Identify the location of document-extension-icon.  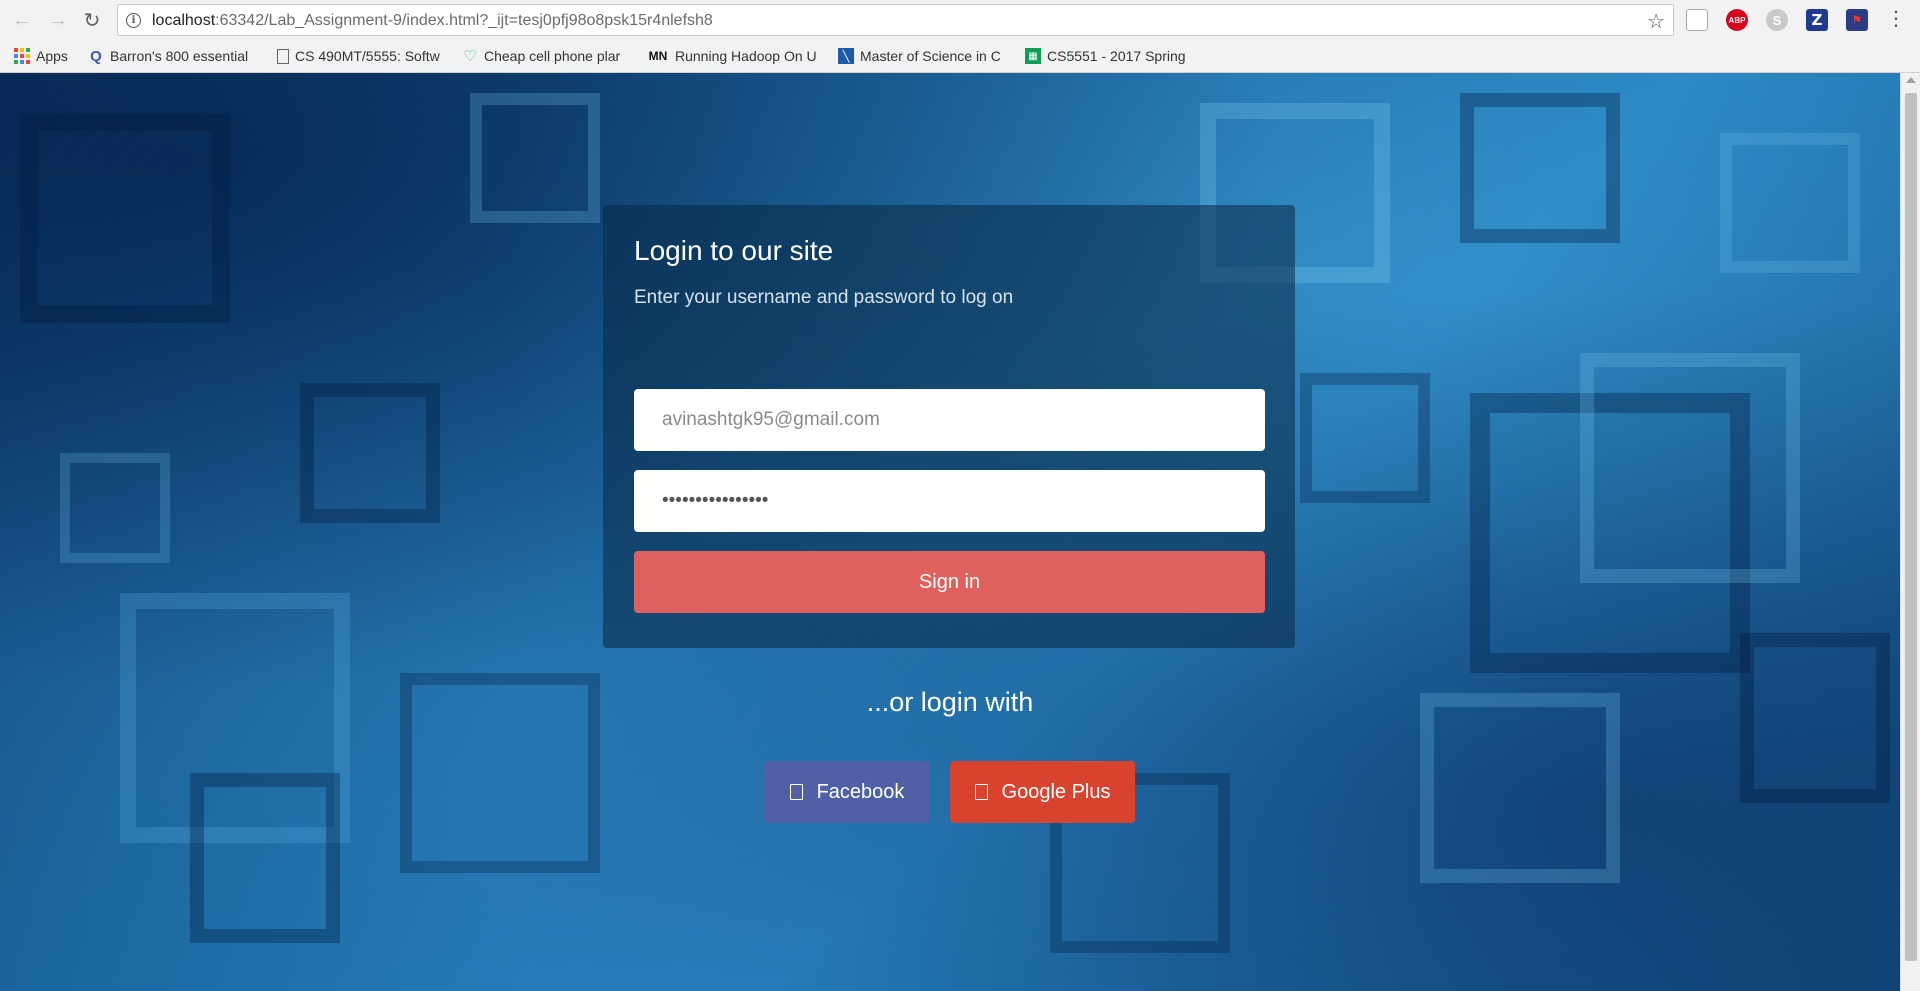
(1697, 20).